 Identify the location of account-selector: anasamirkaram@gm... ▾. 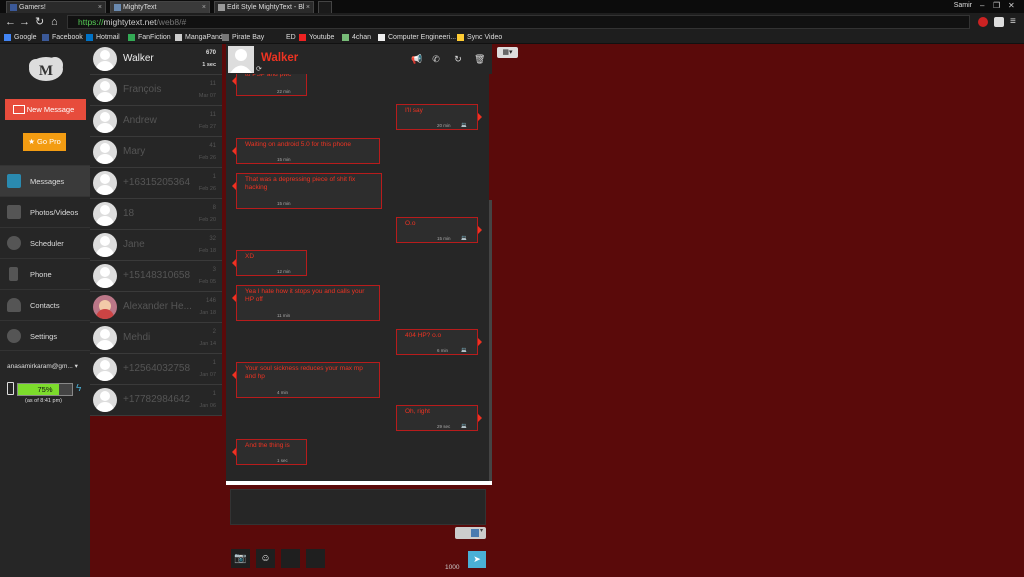
(42, 366).